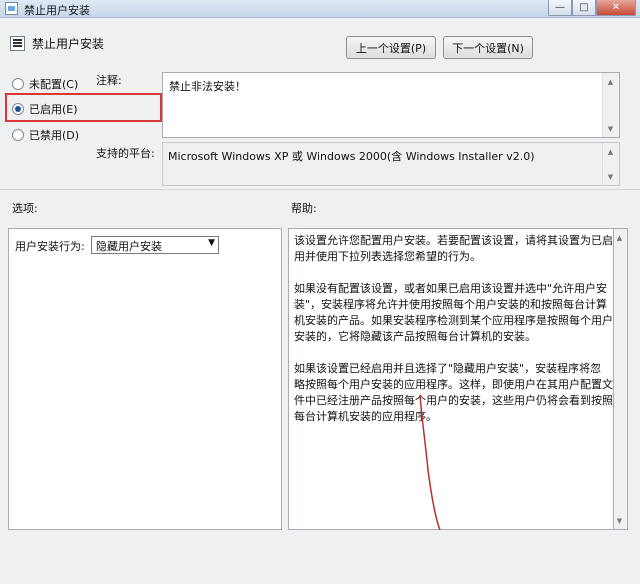 Image resolution: width=640 pixels, height=584 pixels. I want to click on install-behavior-dropdown: 隐藏用户安装 ▼, so click(155, 245).